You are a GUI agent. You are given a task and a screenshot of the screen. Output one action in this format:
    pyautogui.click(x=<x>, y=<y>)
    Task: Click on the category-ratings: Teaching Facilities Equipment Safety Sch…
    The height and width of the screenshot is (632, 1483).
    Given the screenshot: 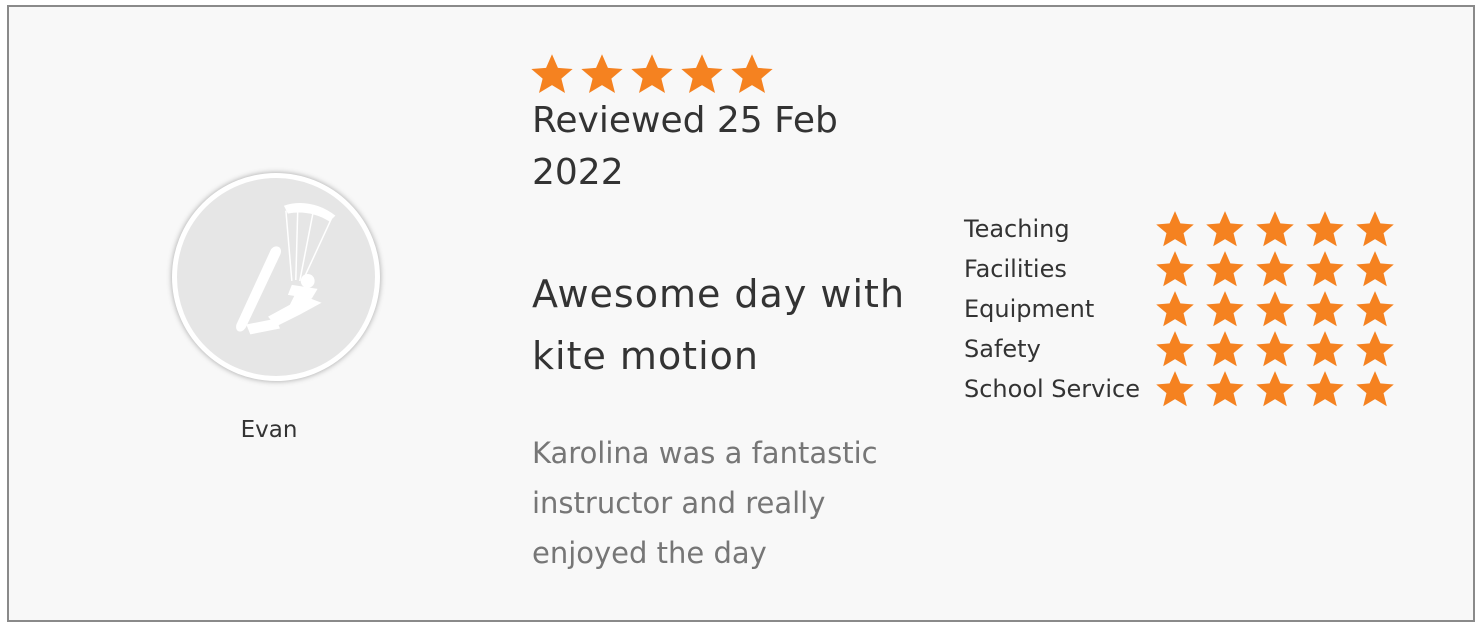 What is the action you would take?
    pyautogui.click(x=1180, y=309)
    